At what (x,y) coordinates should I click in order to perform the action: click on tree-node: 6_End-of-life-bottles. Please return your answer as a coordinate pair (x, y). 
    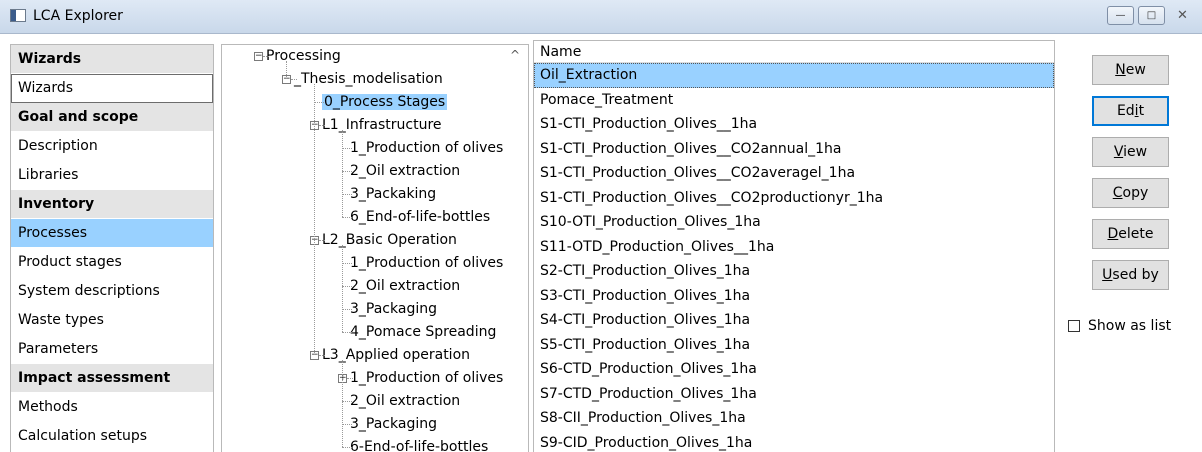
    Looking at the image, I should click on (420, 217).